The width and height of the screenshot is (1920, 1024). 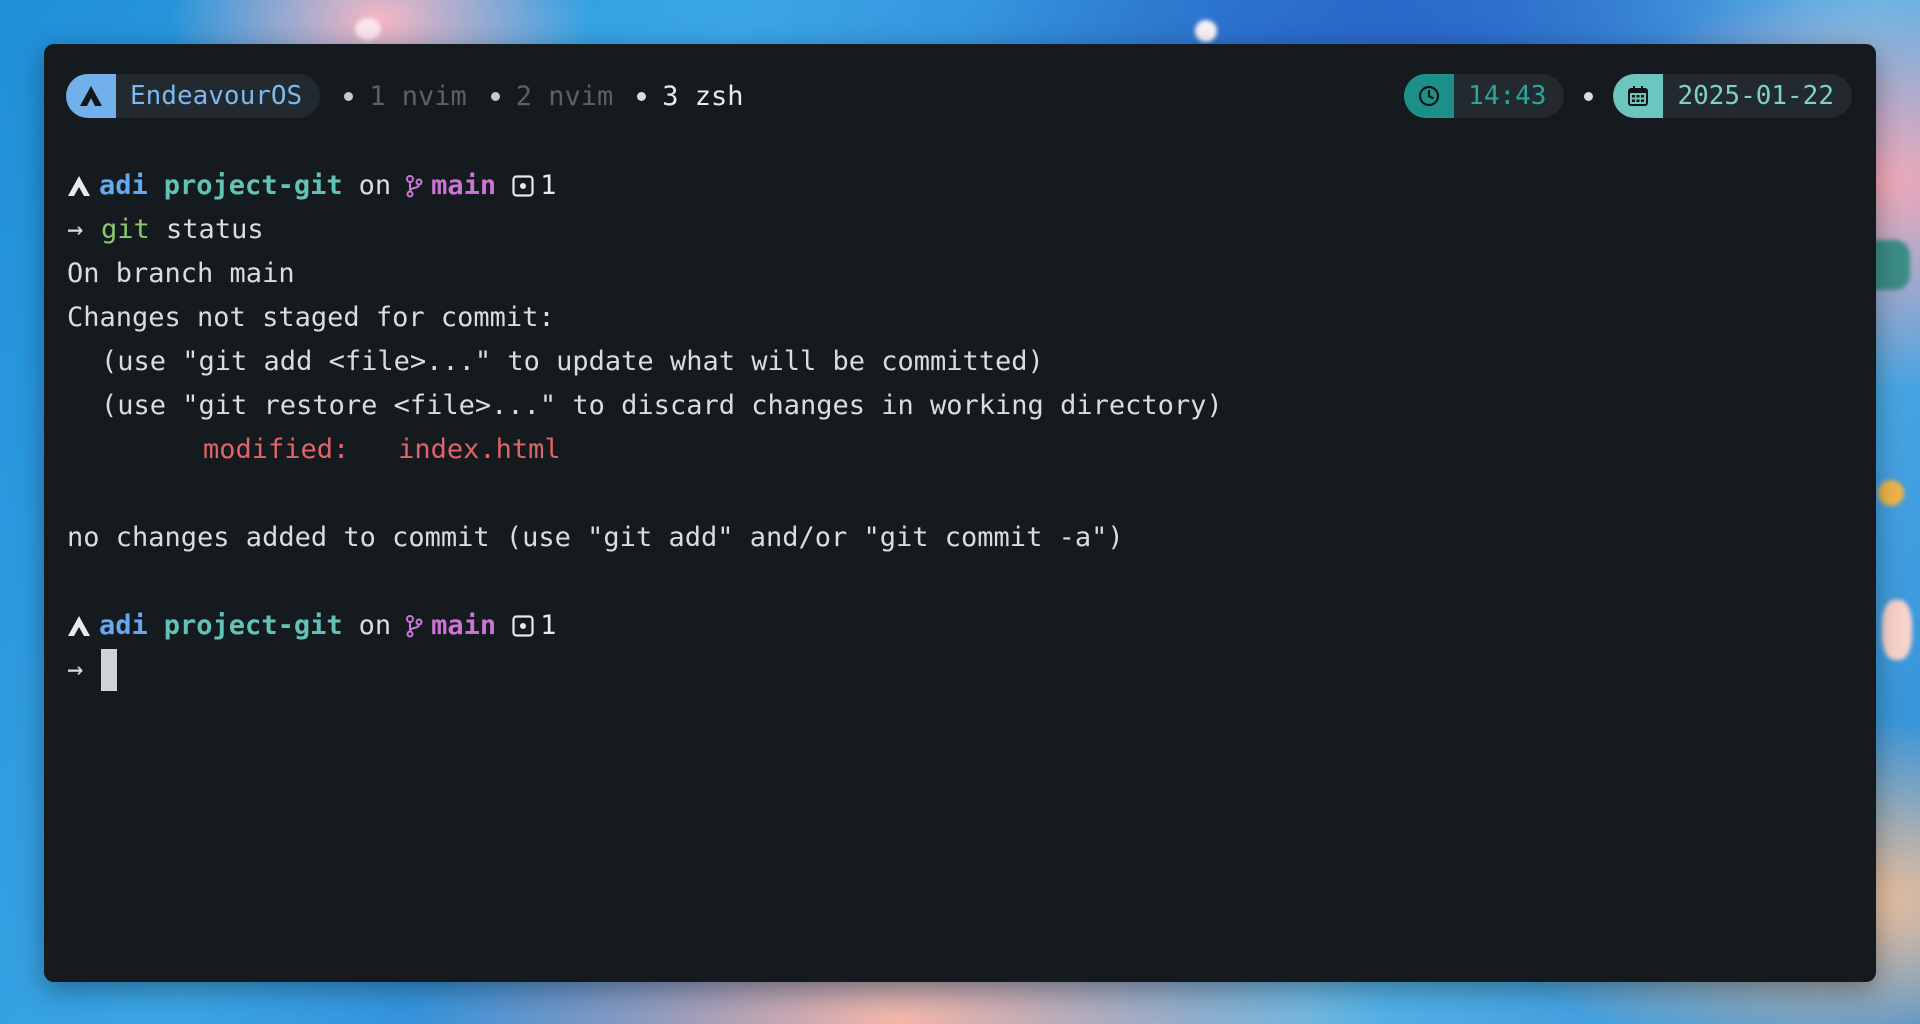 I want to click on calendar-icon, so click(x=1638, y=96).